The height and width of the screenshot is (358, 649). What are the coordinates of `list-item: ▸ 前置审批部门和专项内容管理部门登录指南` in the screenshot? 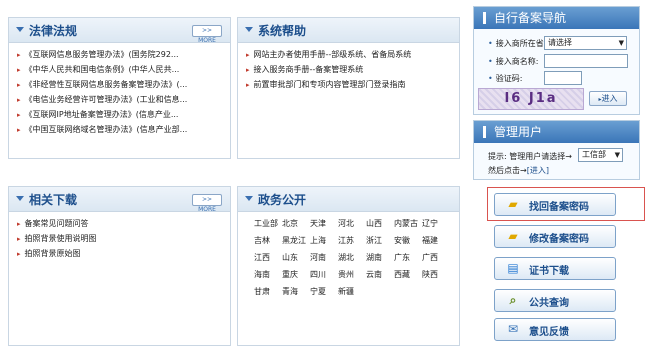 It's located at (352, 84).